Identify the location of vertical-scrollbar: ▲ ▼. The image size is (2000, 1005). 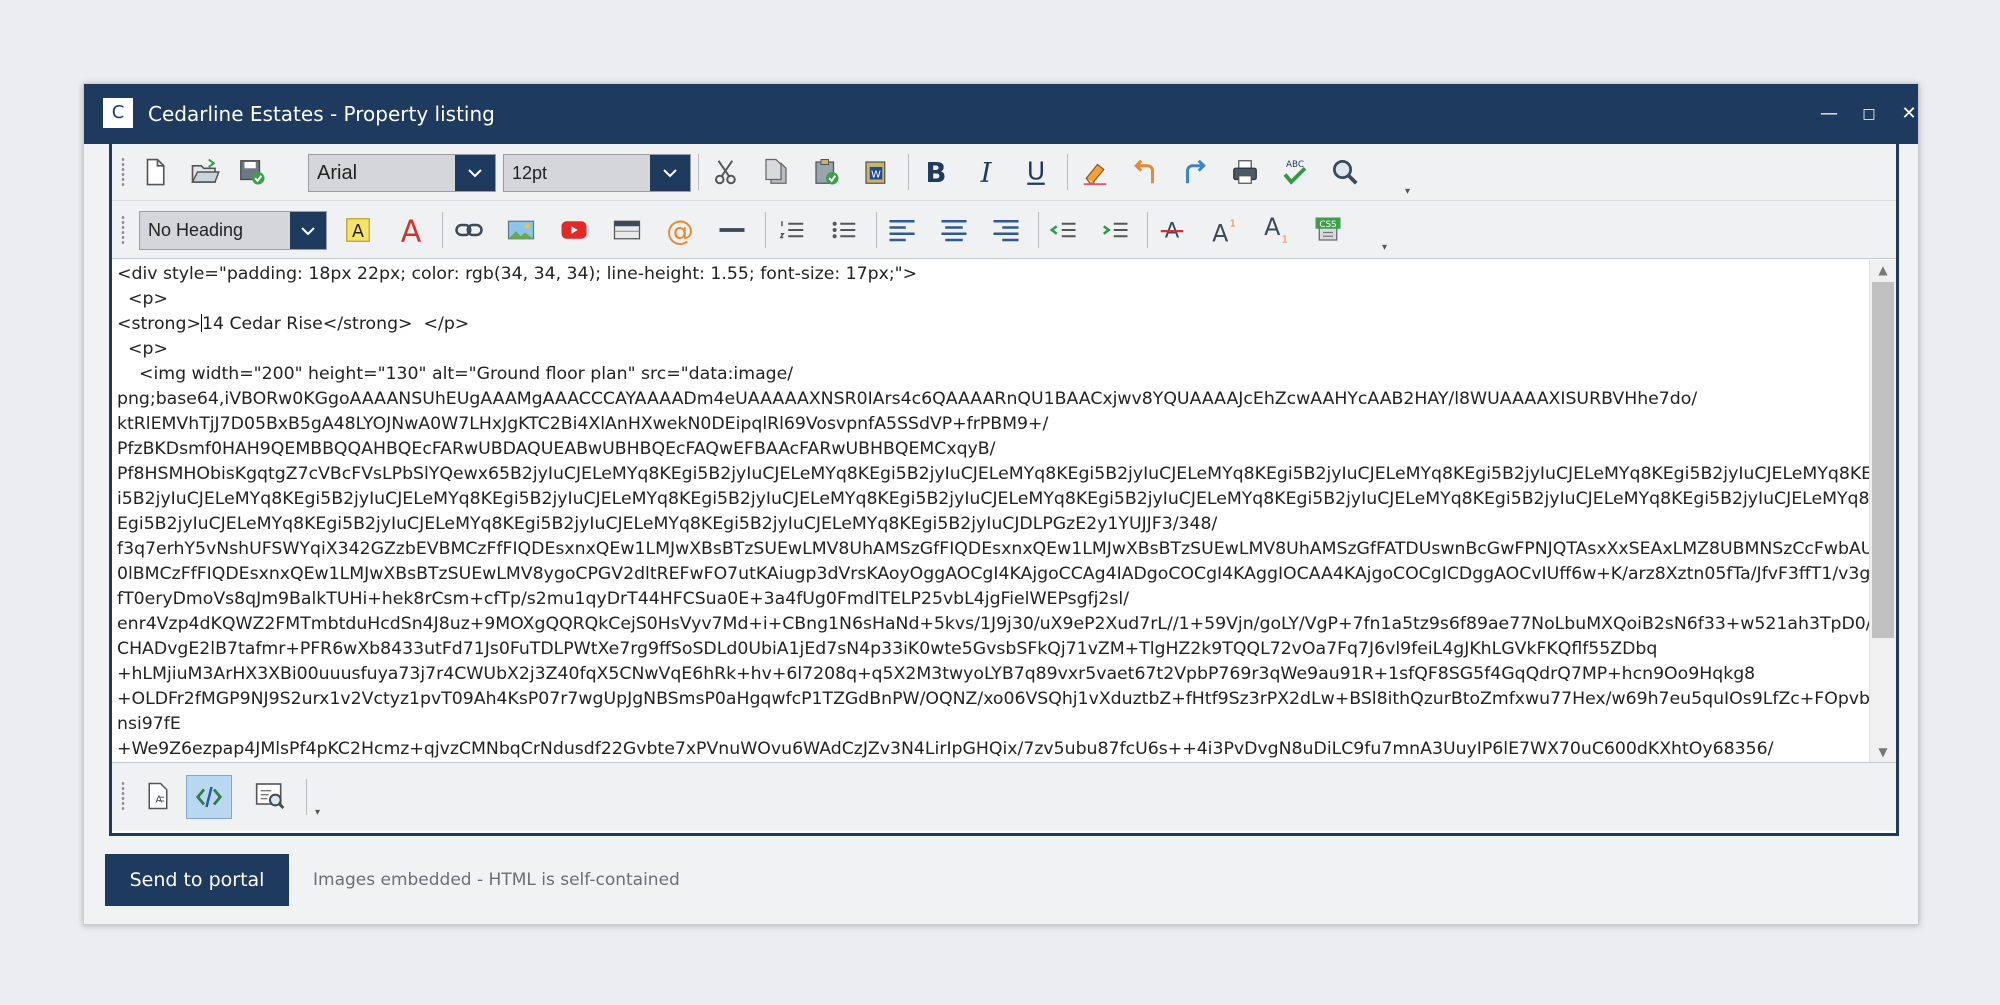
(1882, 511).